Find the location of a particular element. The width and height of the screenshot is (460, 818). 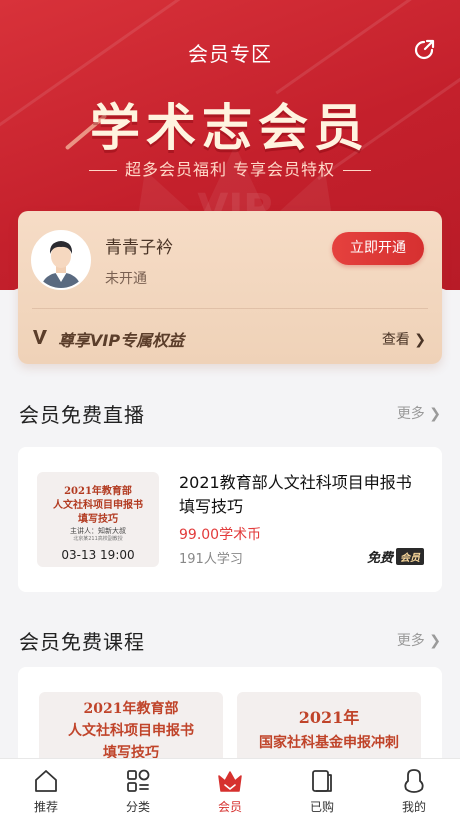

free-label: 免费 is located at coordinates (379, 558).